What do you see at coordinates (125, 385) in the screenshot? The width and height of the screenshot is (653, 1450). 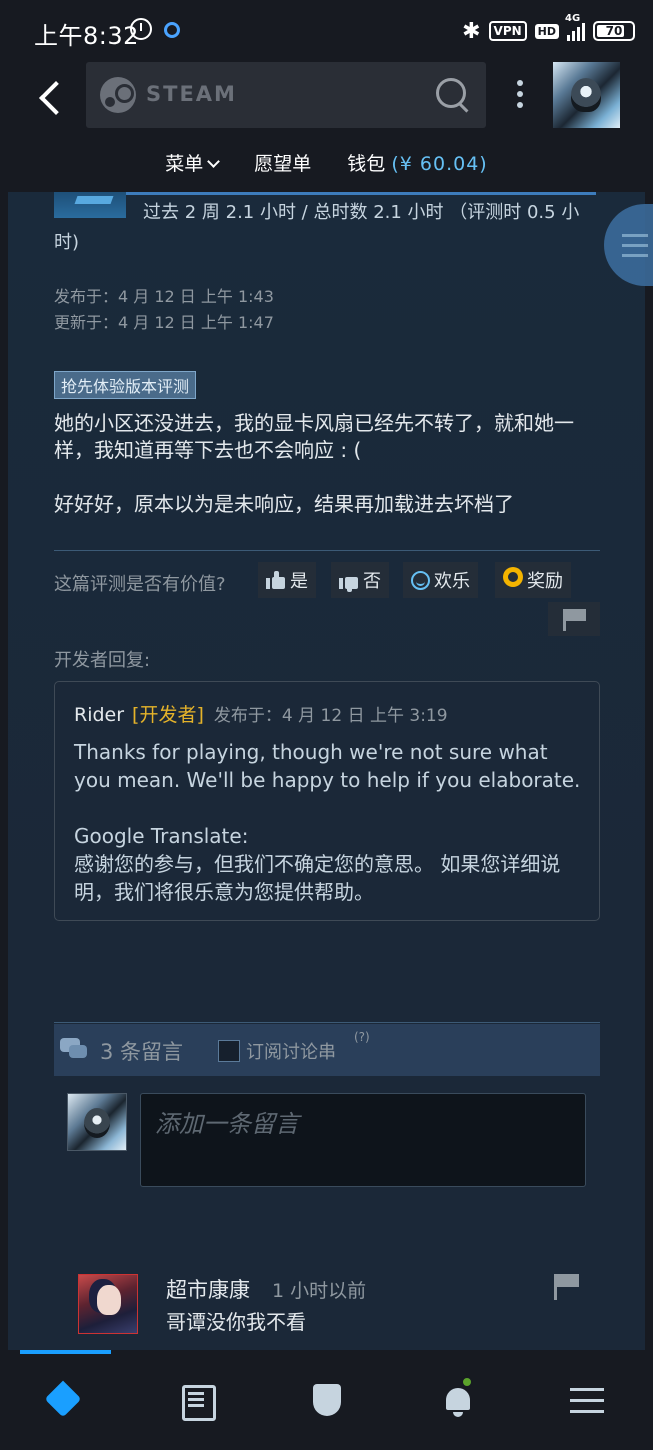 I see `early-access-badge: 抢先体验版本评测` at bounding box center [125, 385].